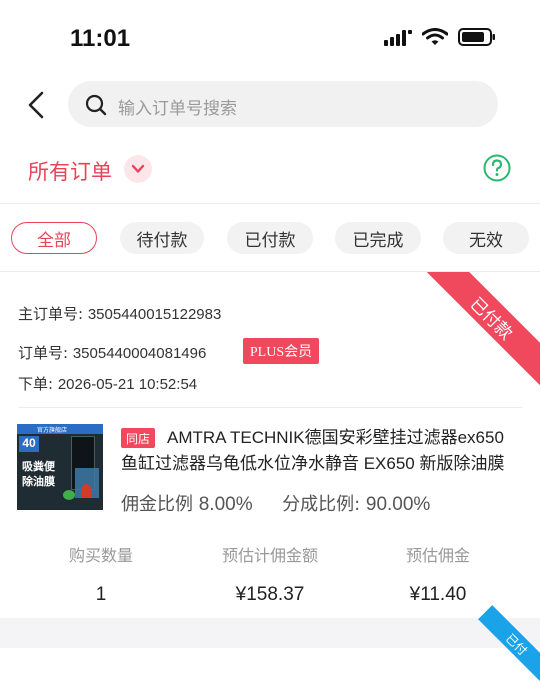 Image resolution: width=540 pixels, height=683 pixels. I want to click on stat-estimated-commission: 预估佣金 ¥11.40, so click(438, 574).